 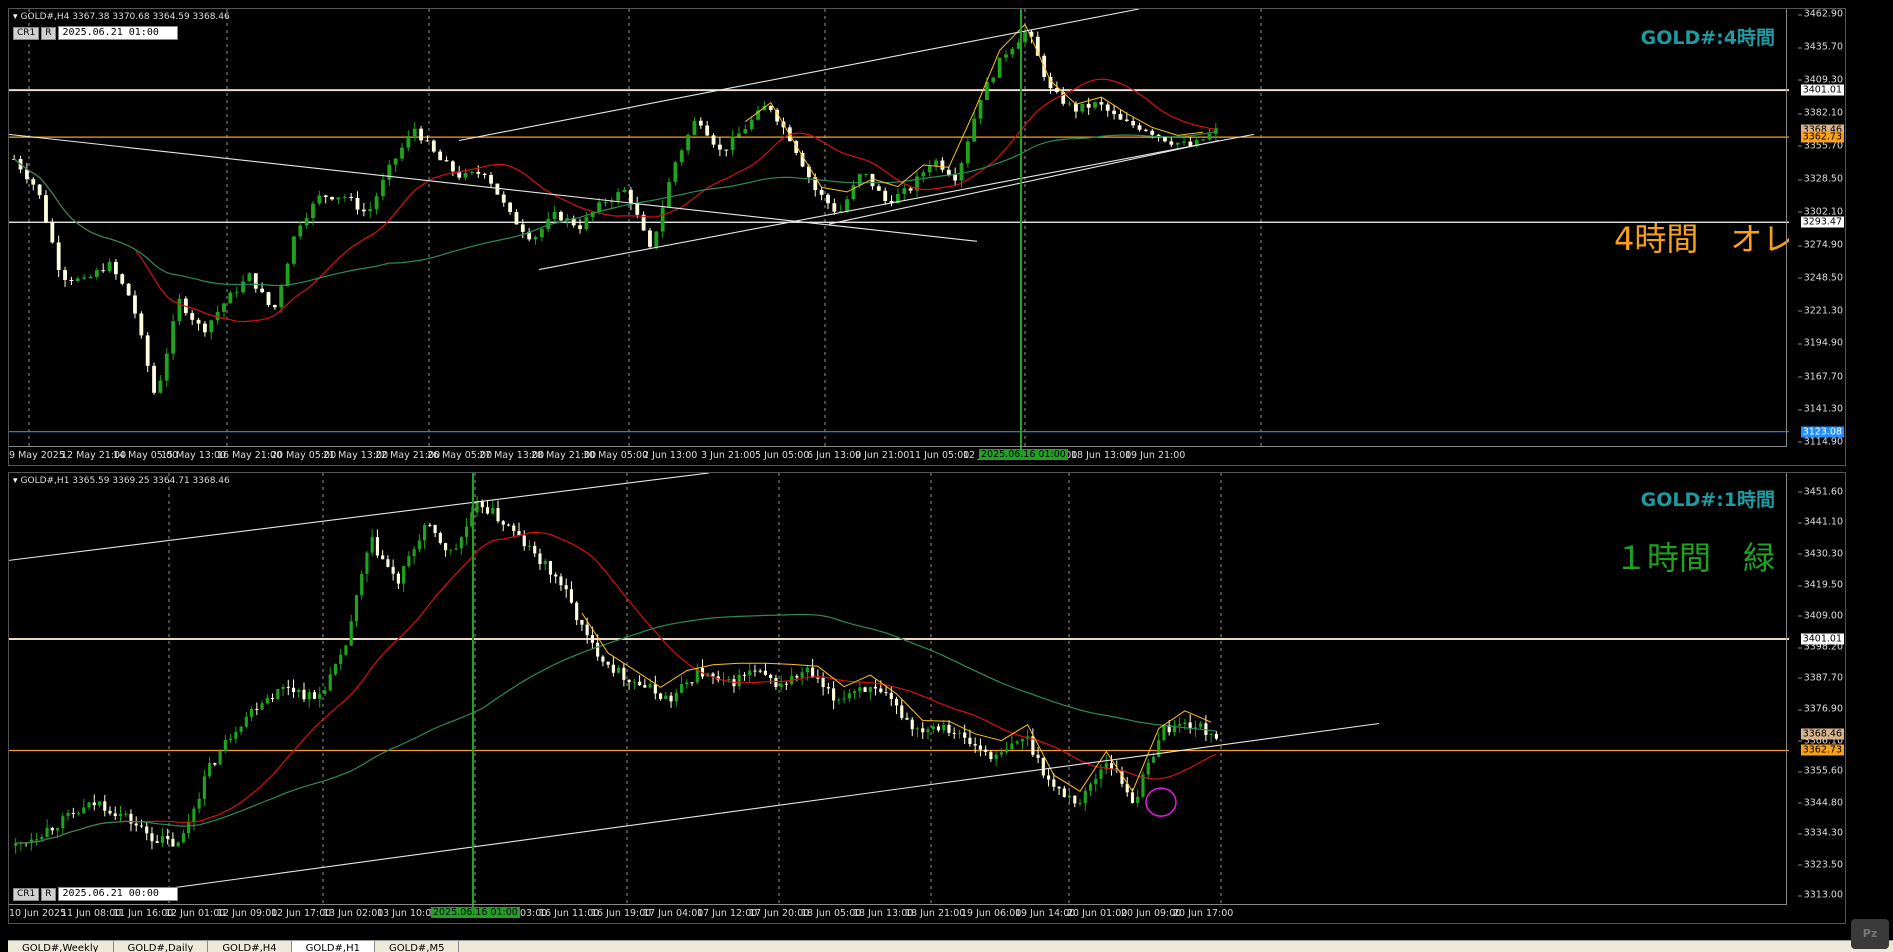 What do you see at coordinates (117, 33) in the screenshot?
I see `date-field: 2025.06.21 01:00` at bounding box center [117, 33].